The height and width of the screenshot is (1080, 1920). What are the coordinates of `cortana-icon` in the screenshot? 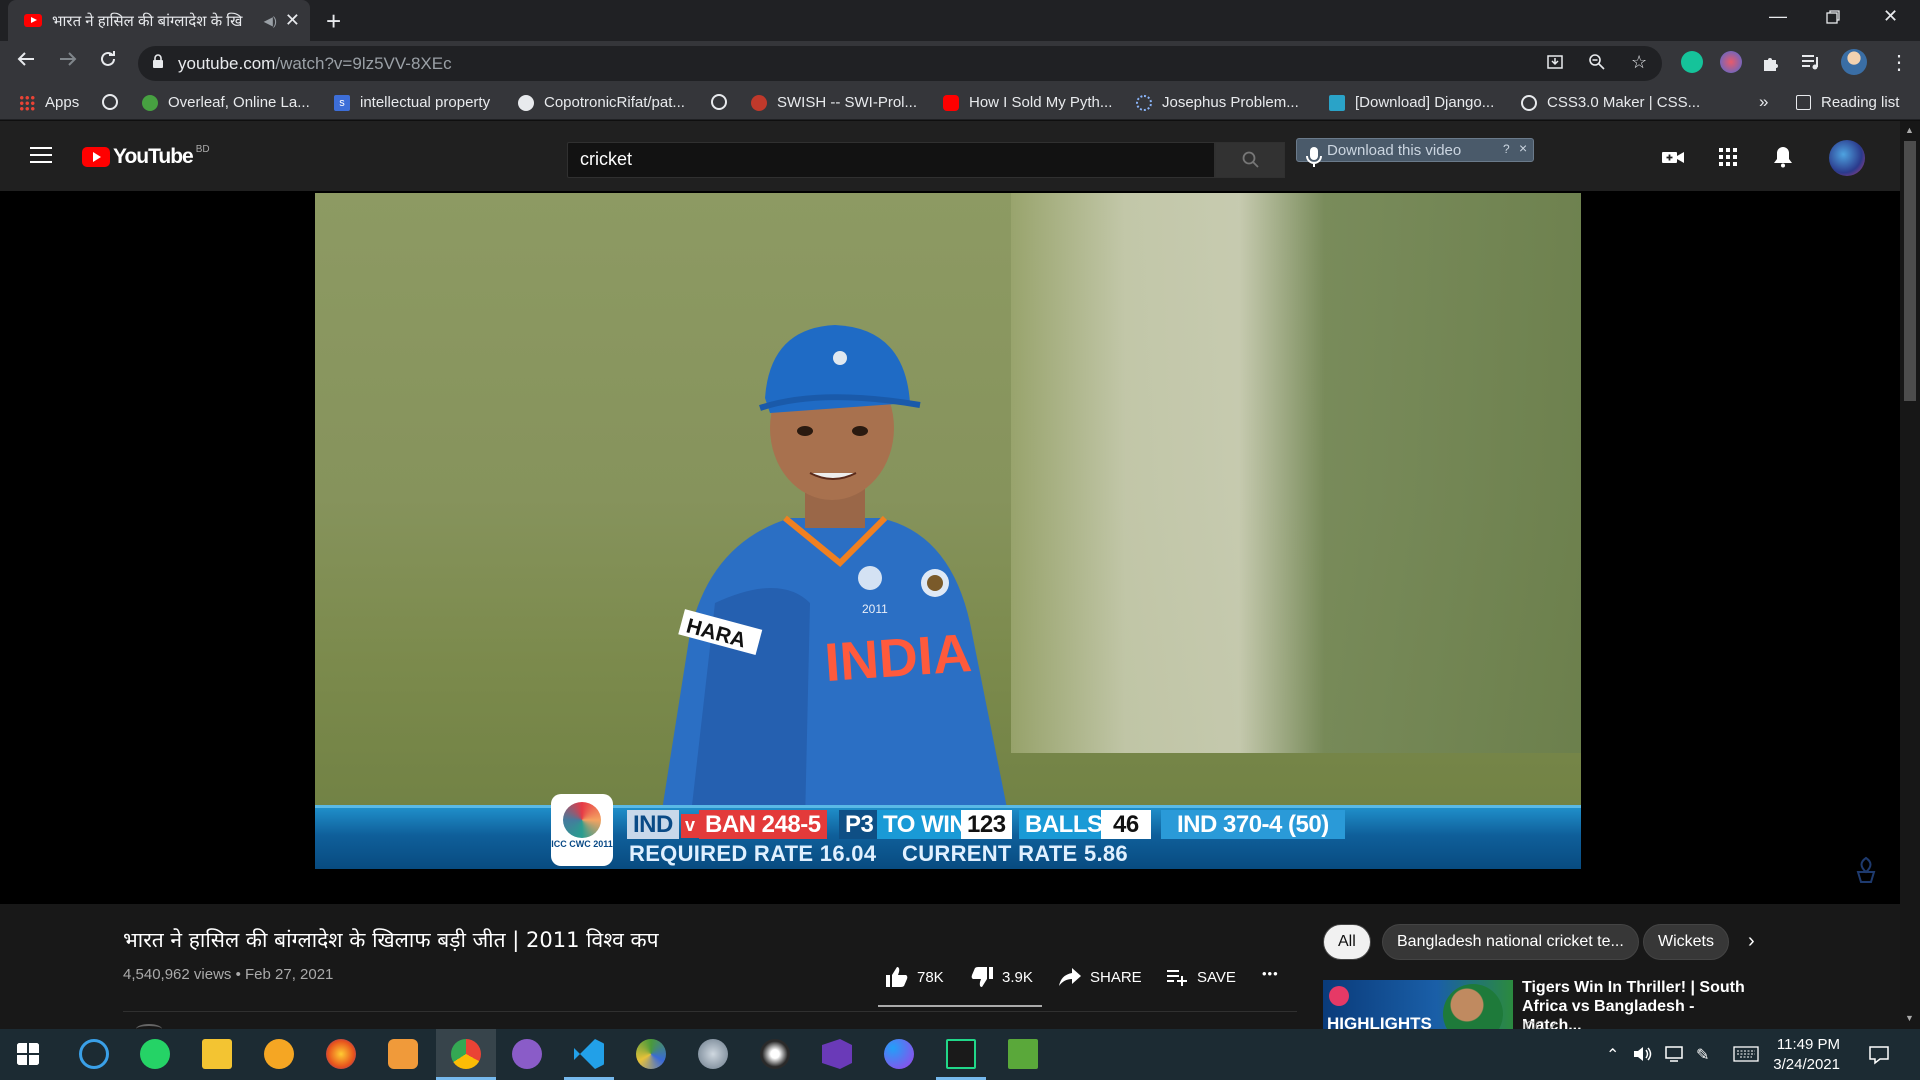 It's located at (94, 1054).